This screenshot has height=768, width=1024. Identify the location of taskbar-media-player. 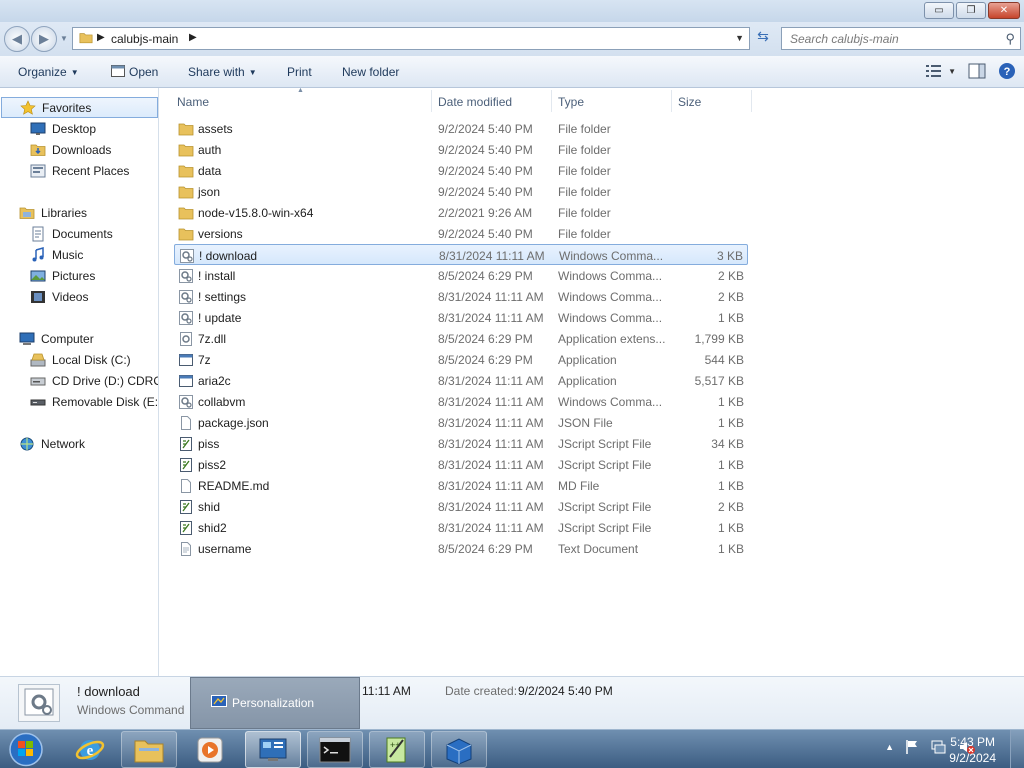
(210, 749).